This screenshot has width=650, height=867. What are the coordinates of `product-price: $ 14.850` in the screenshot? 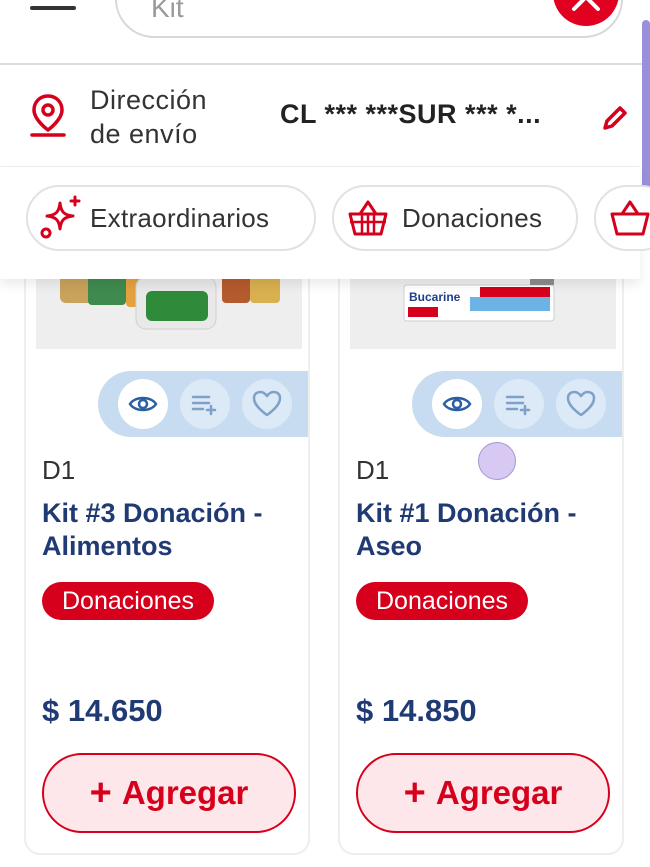 It's located at (416, 710).